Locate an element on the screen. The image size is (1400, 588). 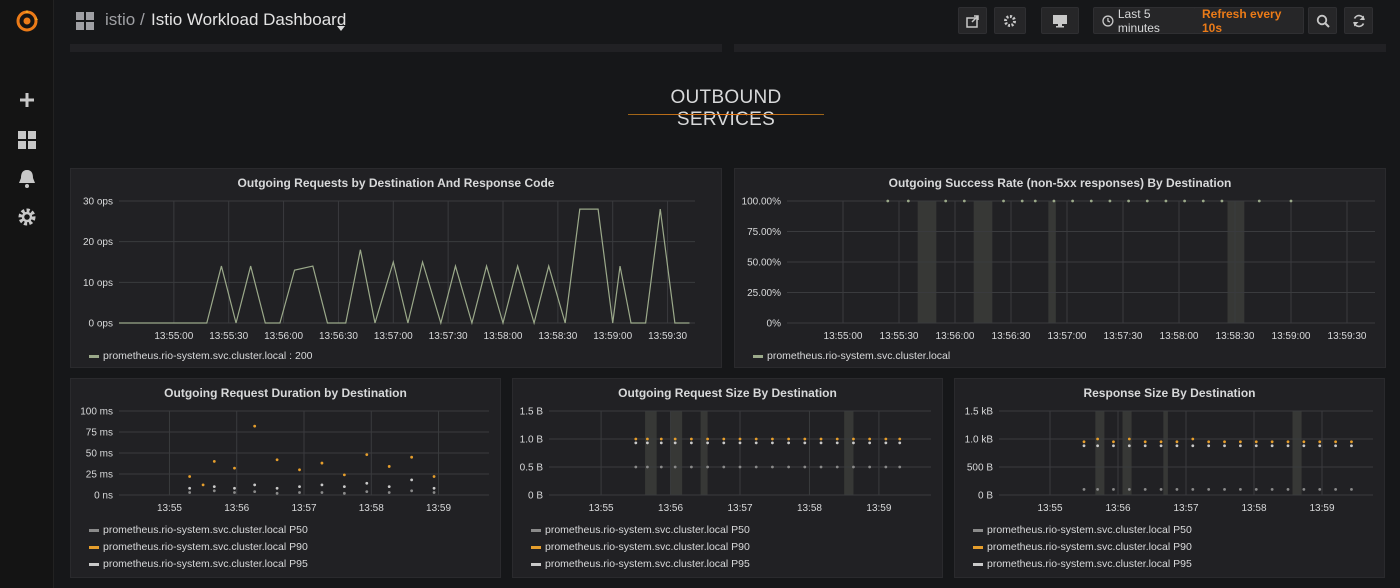
legend-item: prometheus.rio-system.svc.cluster.local is located at coordinates (851, 356).